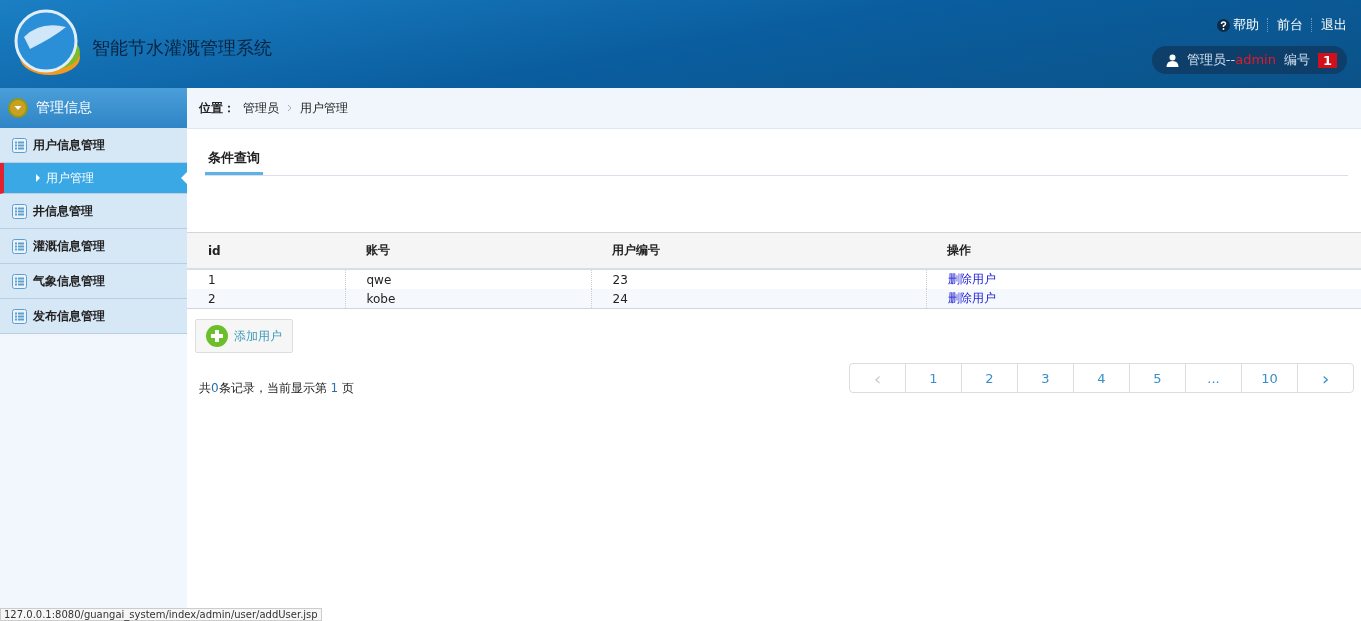  What do you see at coordinates (276, 388) in the screenshot?
I see `record-summary: 共0条记录，当前显示第 1 页` at bounding box center [276, 388].